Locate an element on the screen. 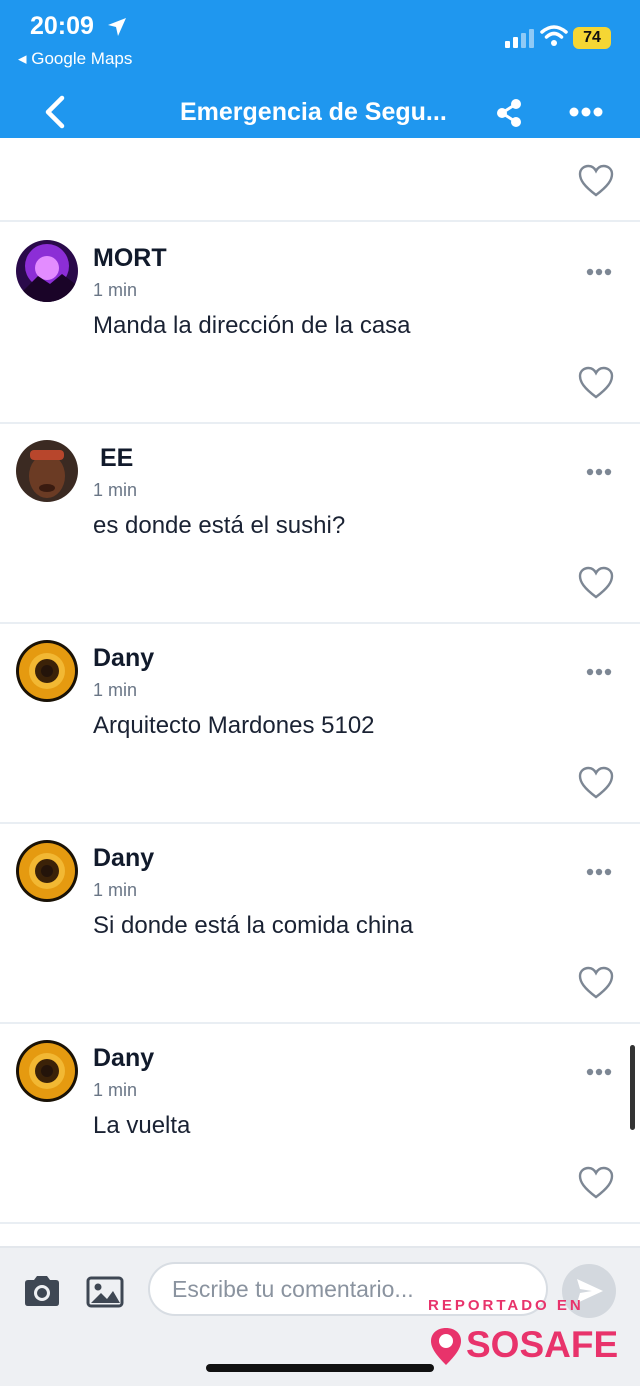 This screenshot has width=640, height=1386. back-to-app-link: ◂ Google Maps is located at coordinates (75, 59).